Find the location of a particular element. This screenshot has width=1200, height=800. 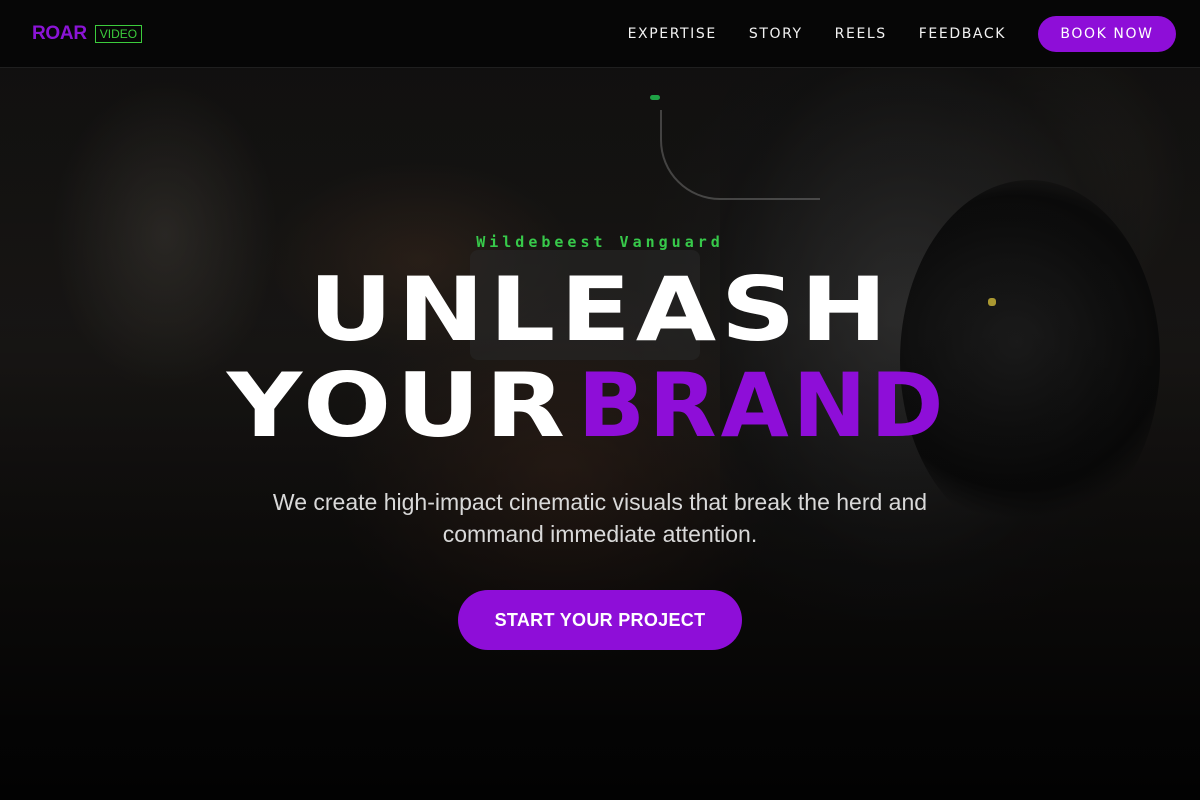

headline-word-brand: BRAND is located at coordinates (762, 405).